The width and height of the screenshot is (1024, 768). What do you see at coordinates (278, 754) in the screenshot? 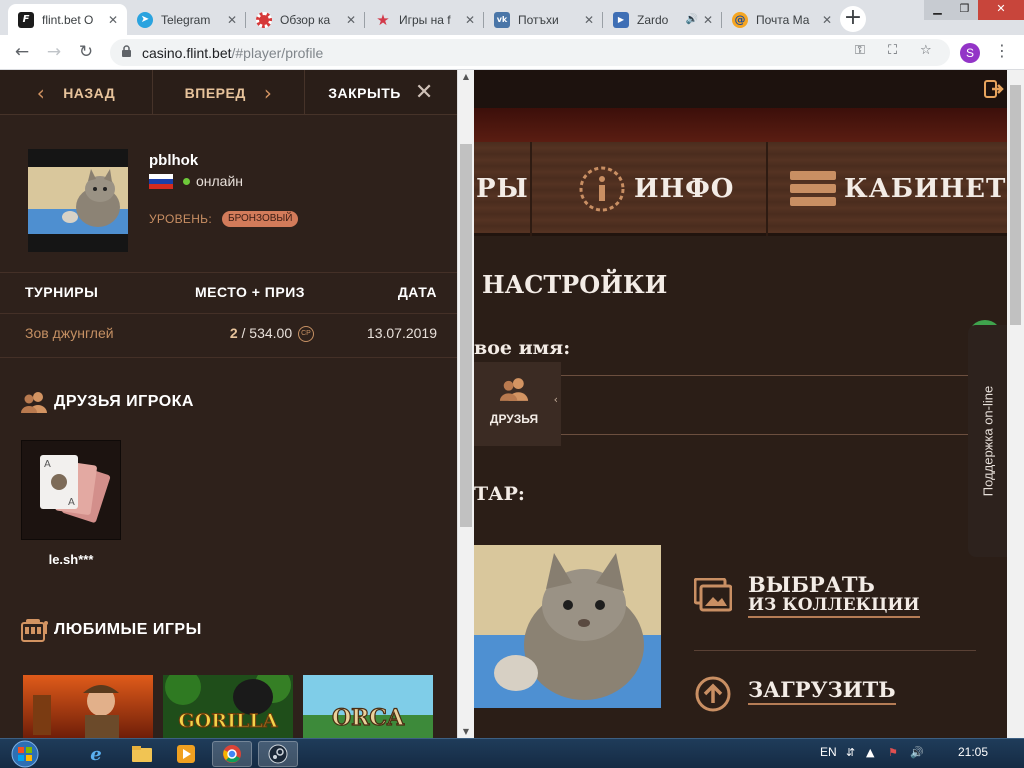
I see `steam-icon` at bounding box center [278, 754].